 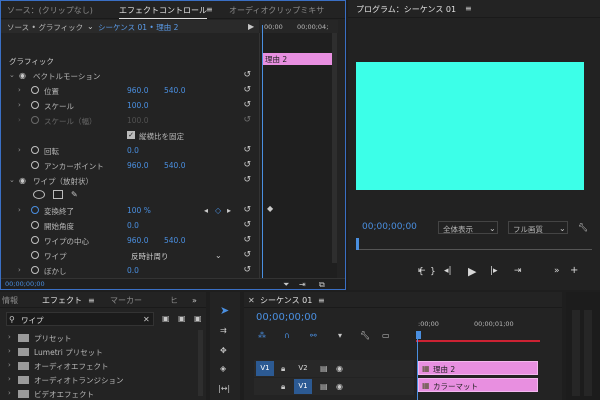 I want to click on row-feather: › ぼかし 0.0 ↺, so click(x=130, y=270).